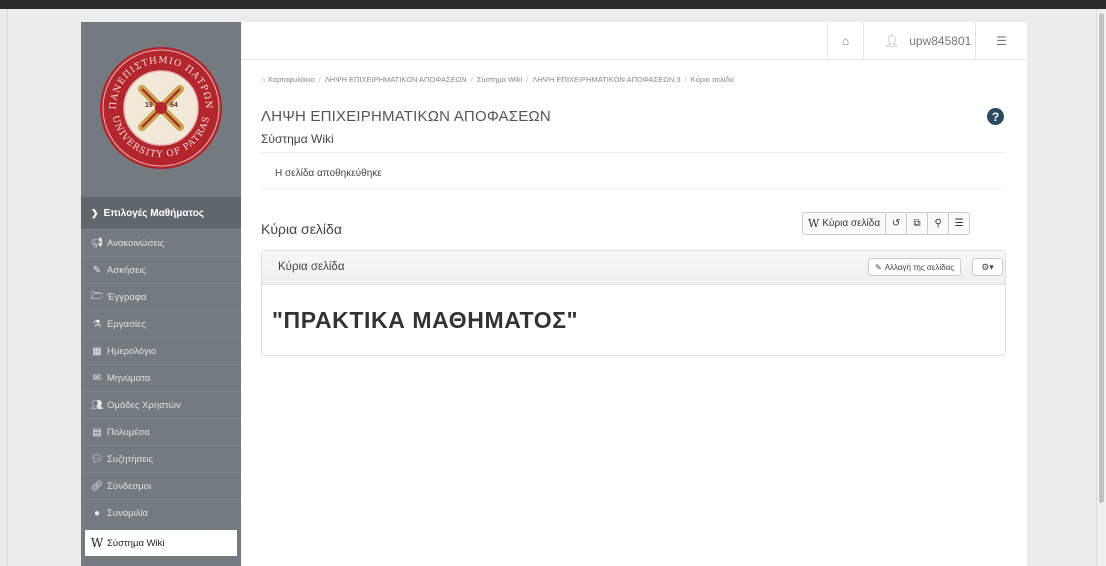 The width and height of the screenshot is (1106, 566). What do you see at coordinates (995, 116) in the screenshot?
I see `help-icon: ?` at bounding box center [995, 116].